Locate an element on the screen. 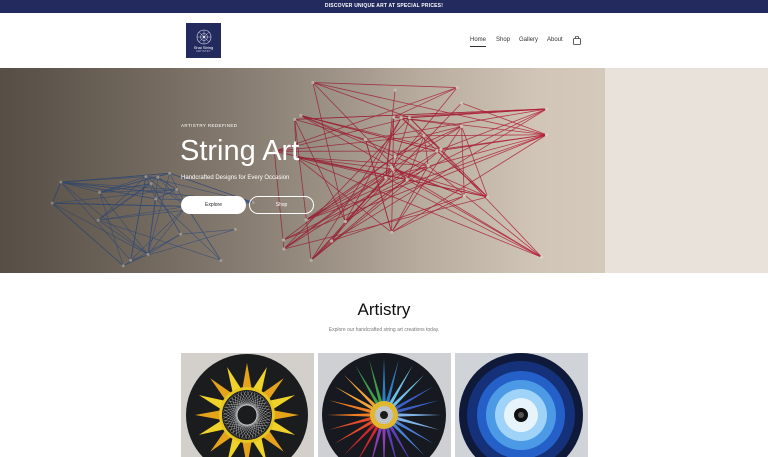 This screenshot has height=457, width=768. gallery-card-mandala is located at coordinates (384, 405).